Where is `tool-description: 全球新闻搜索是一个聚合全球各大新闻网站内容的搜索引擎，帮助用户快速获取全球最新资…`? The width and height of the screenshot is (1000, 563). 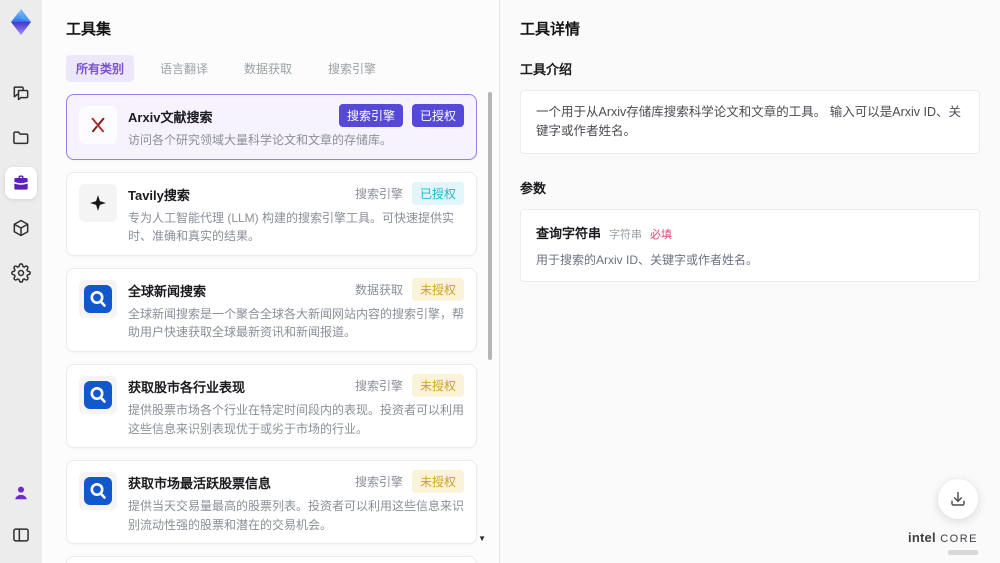
tool-description: 全球新闻搜索是一个聚合全球各大新闻网站内容的搜索引擎，帮助用户快速获取全球最新资… is located at coordinates (296, 323).